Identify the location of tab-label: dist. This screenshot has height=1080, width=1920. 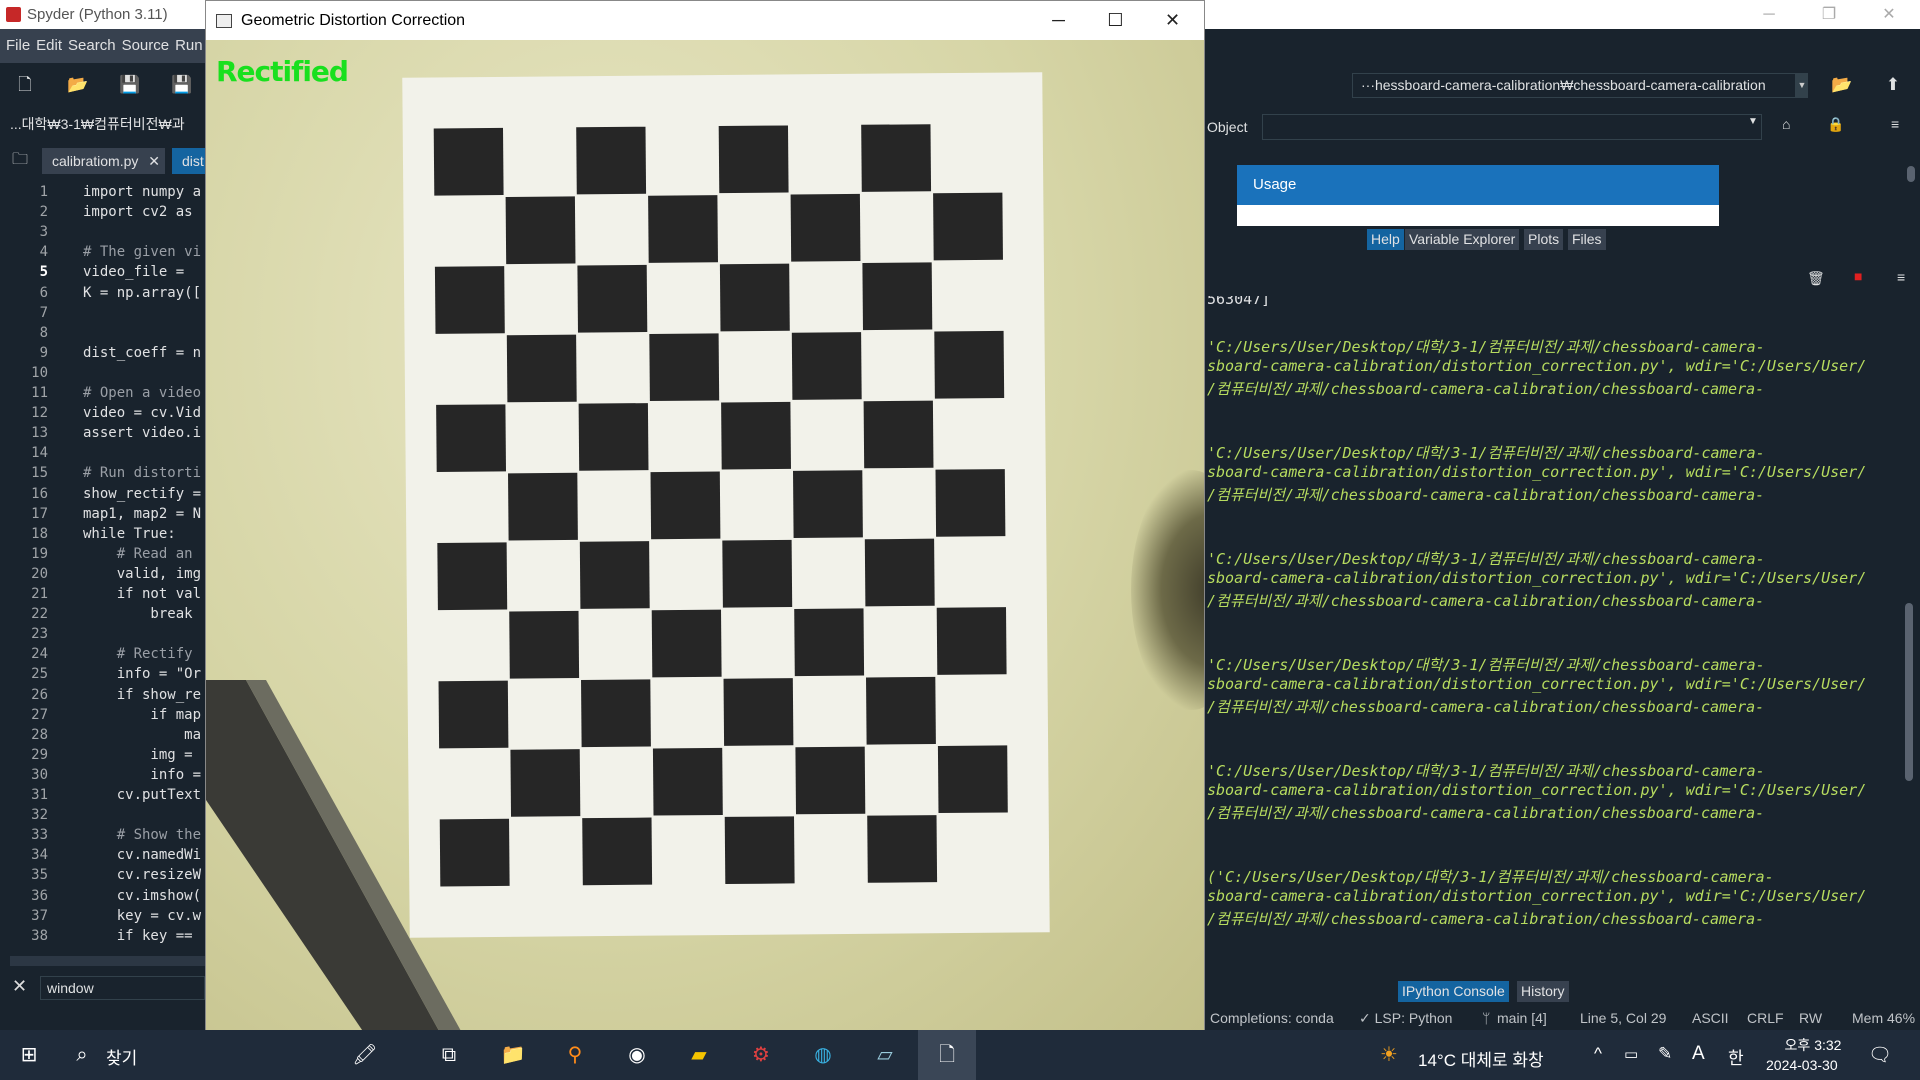
(193, 161).